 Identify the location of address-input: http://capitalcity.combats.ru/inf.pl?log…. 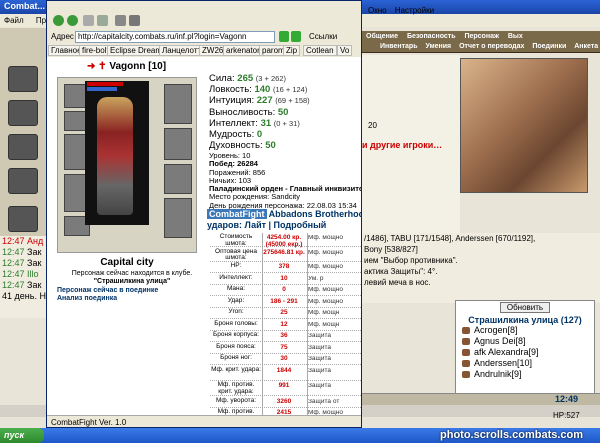
(175, 37).